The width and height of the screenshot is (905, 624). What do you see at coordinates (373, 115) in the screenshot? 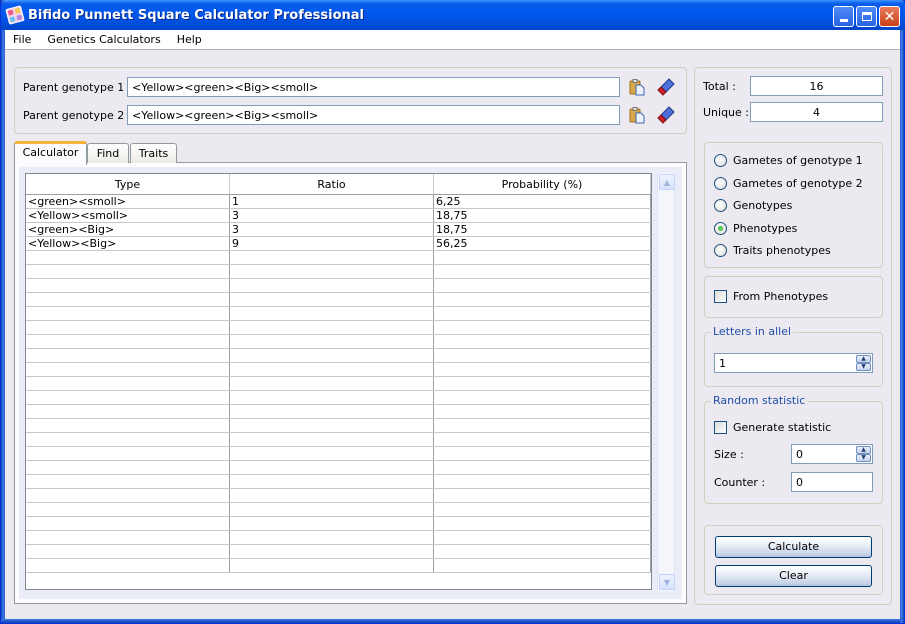
I see `parent-genotype-2-input: <Yellow><green><Big><smoll>` at bounding box center [373, 115].